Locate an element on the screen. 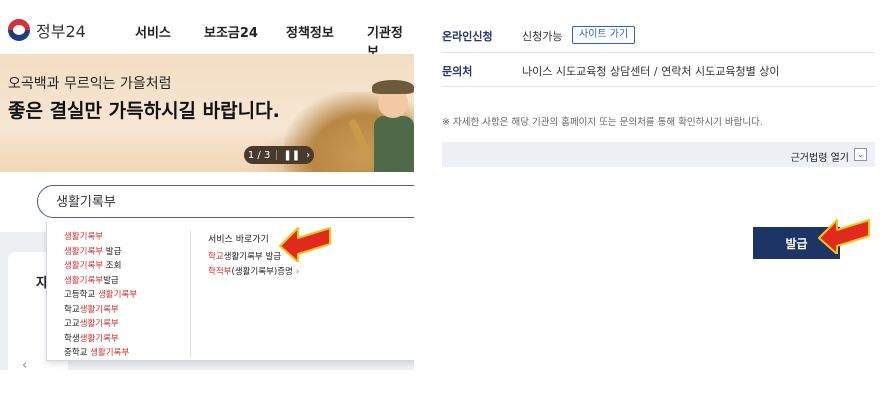 This screenshot has width=894, height=400. quick-link-transcript: 학적부(생활기록부)증명 › is located at coordinates (253, 271).